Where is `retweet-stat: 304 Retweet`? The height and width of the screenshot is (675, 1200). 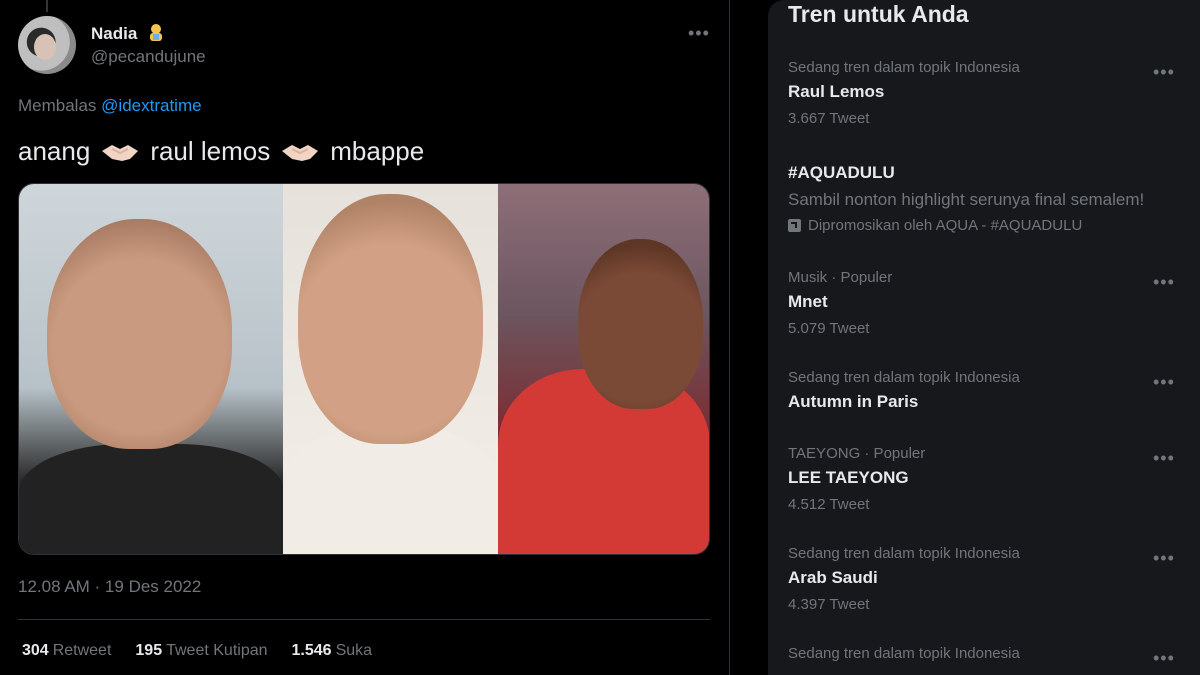
retweet-stat: 304 Retweet is located at coordinates (66, 651).